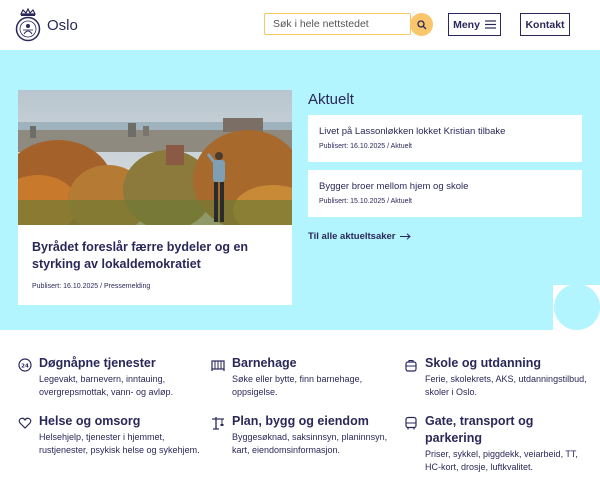 Image resolution: width=600 pixels, height=480 pixels. I want to click on menu-label: Meny, so click(466, 24).